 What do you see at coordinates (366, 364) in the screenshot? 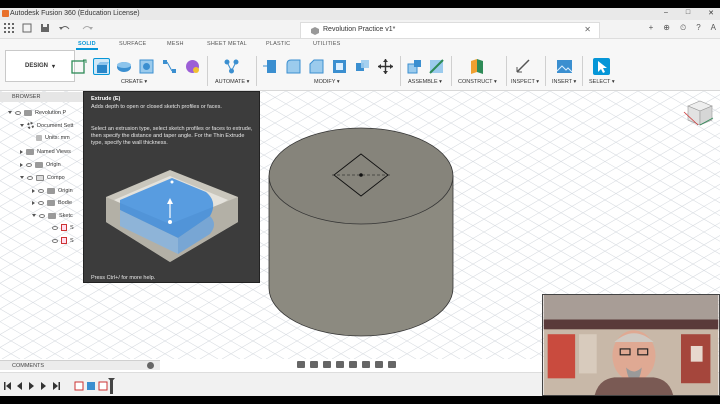
I see `display-settings-icon` at bounding box center [366, 364].